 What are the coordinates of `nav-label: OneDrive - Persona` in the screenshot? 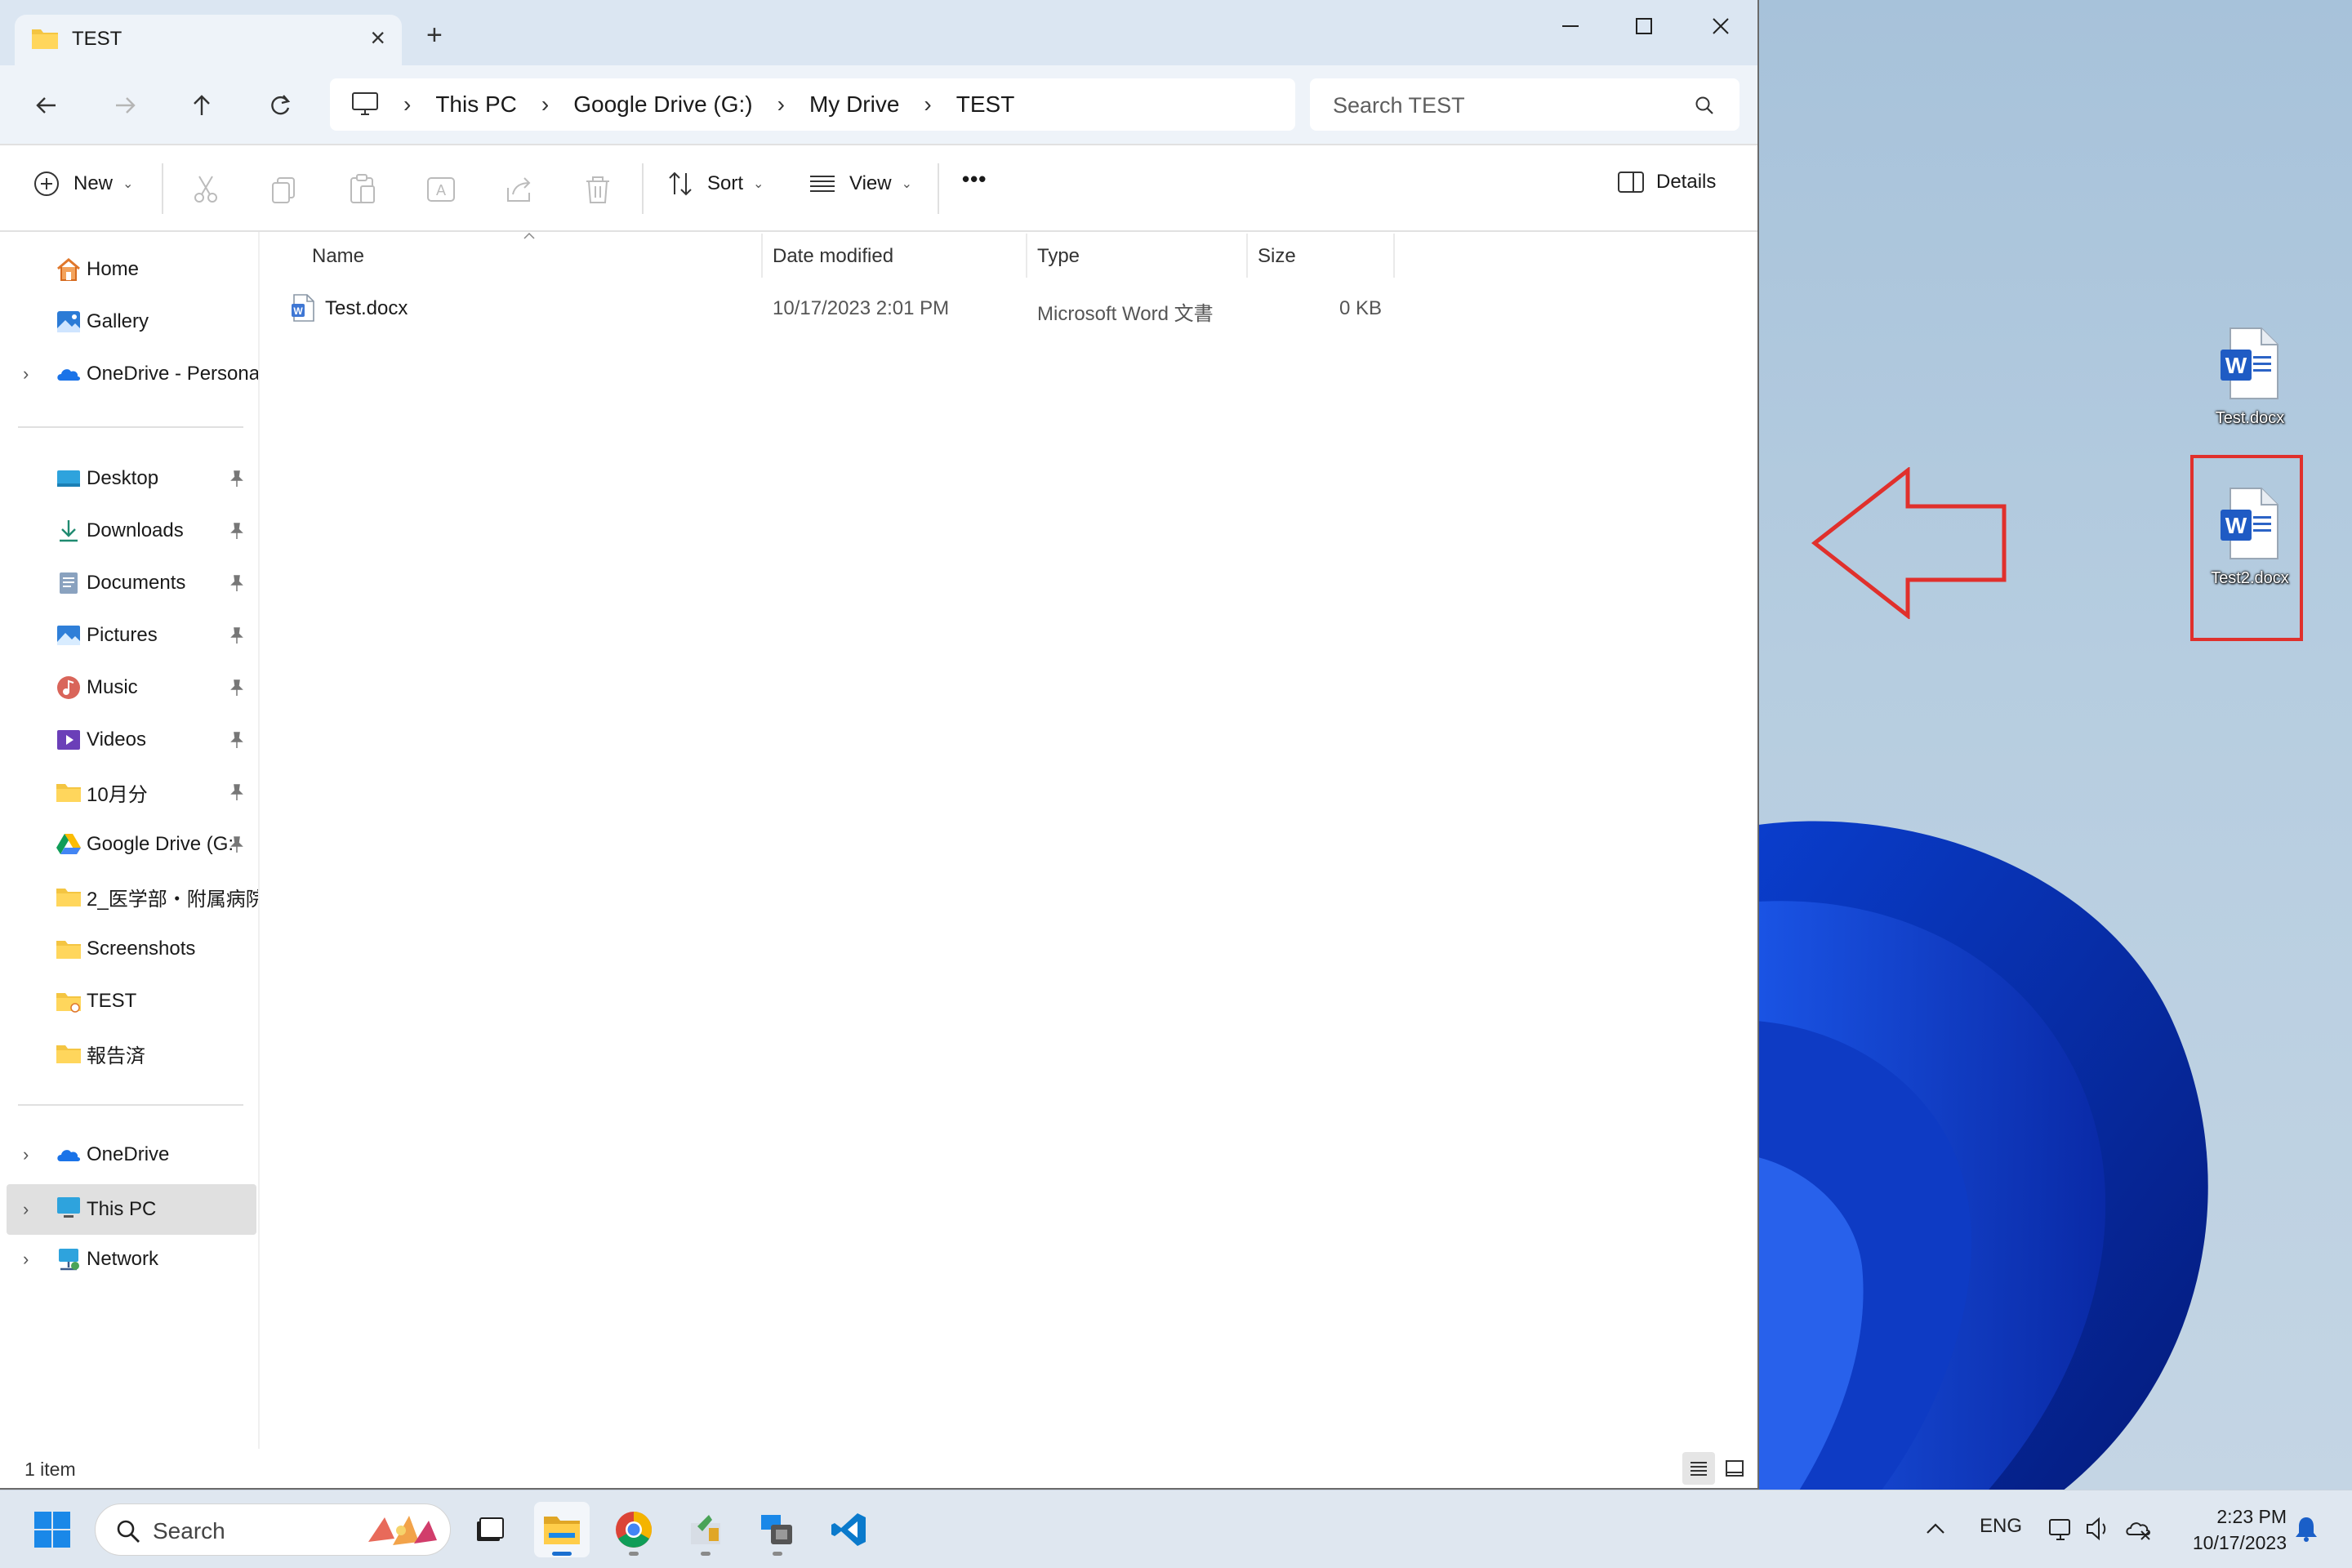 It's located at (173, 374).